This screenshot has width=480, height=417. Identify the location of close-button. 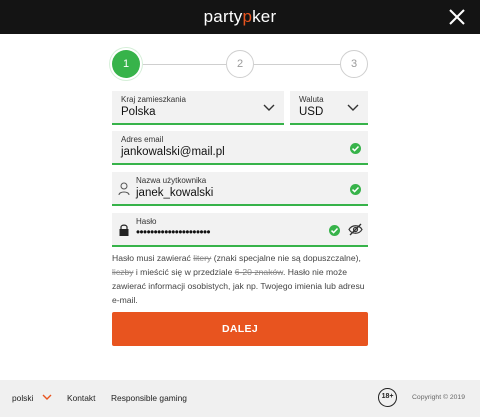
(457, 17).